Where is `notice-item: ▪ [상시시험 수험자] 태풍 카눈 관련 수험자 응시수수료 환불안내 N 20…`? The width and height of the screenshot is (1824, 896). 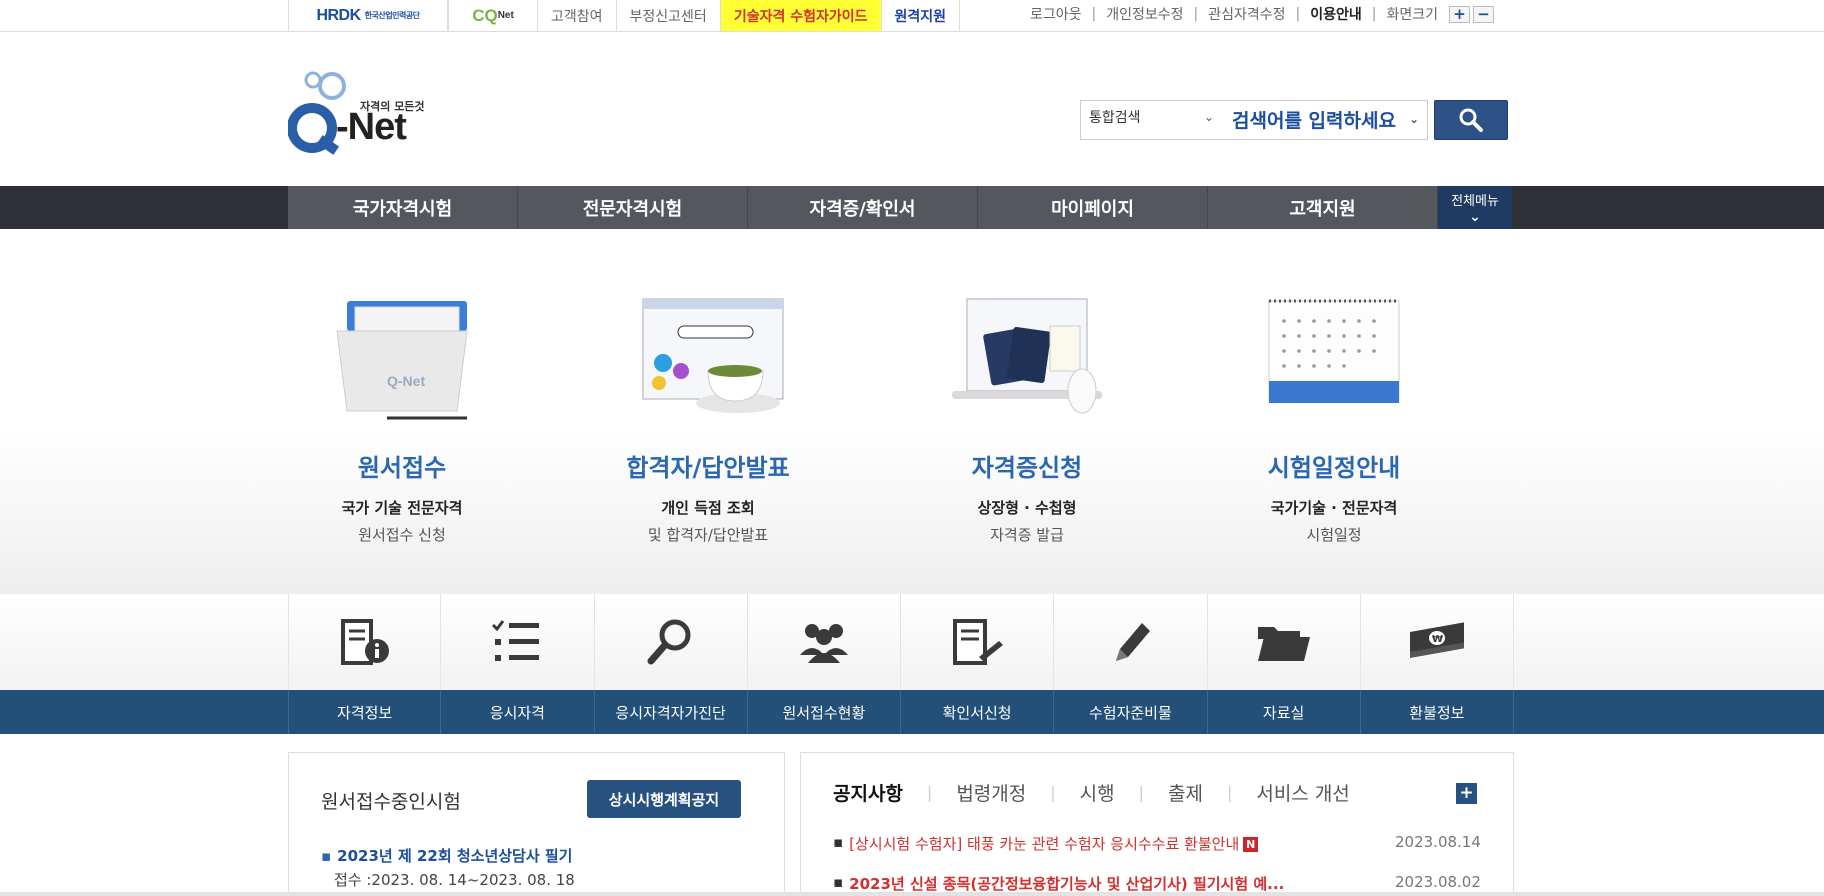
notice-item: ▪ [상시시험 수험자] 태풍 카눈 관련 수험자 응시수수료 환불안내 N 20… is located at coordinates (1158, 843).